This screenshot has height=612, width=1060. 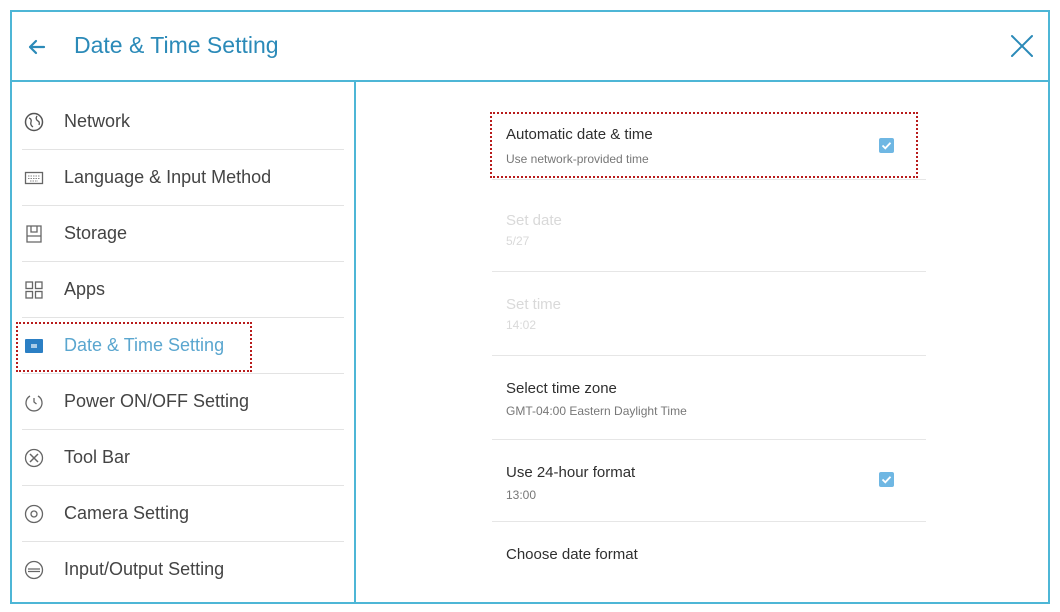 I want to click on storage-icon, so click(x=34, y=234).